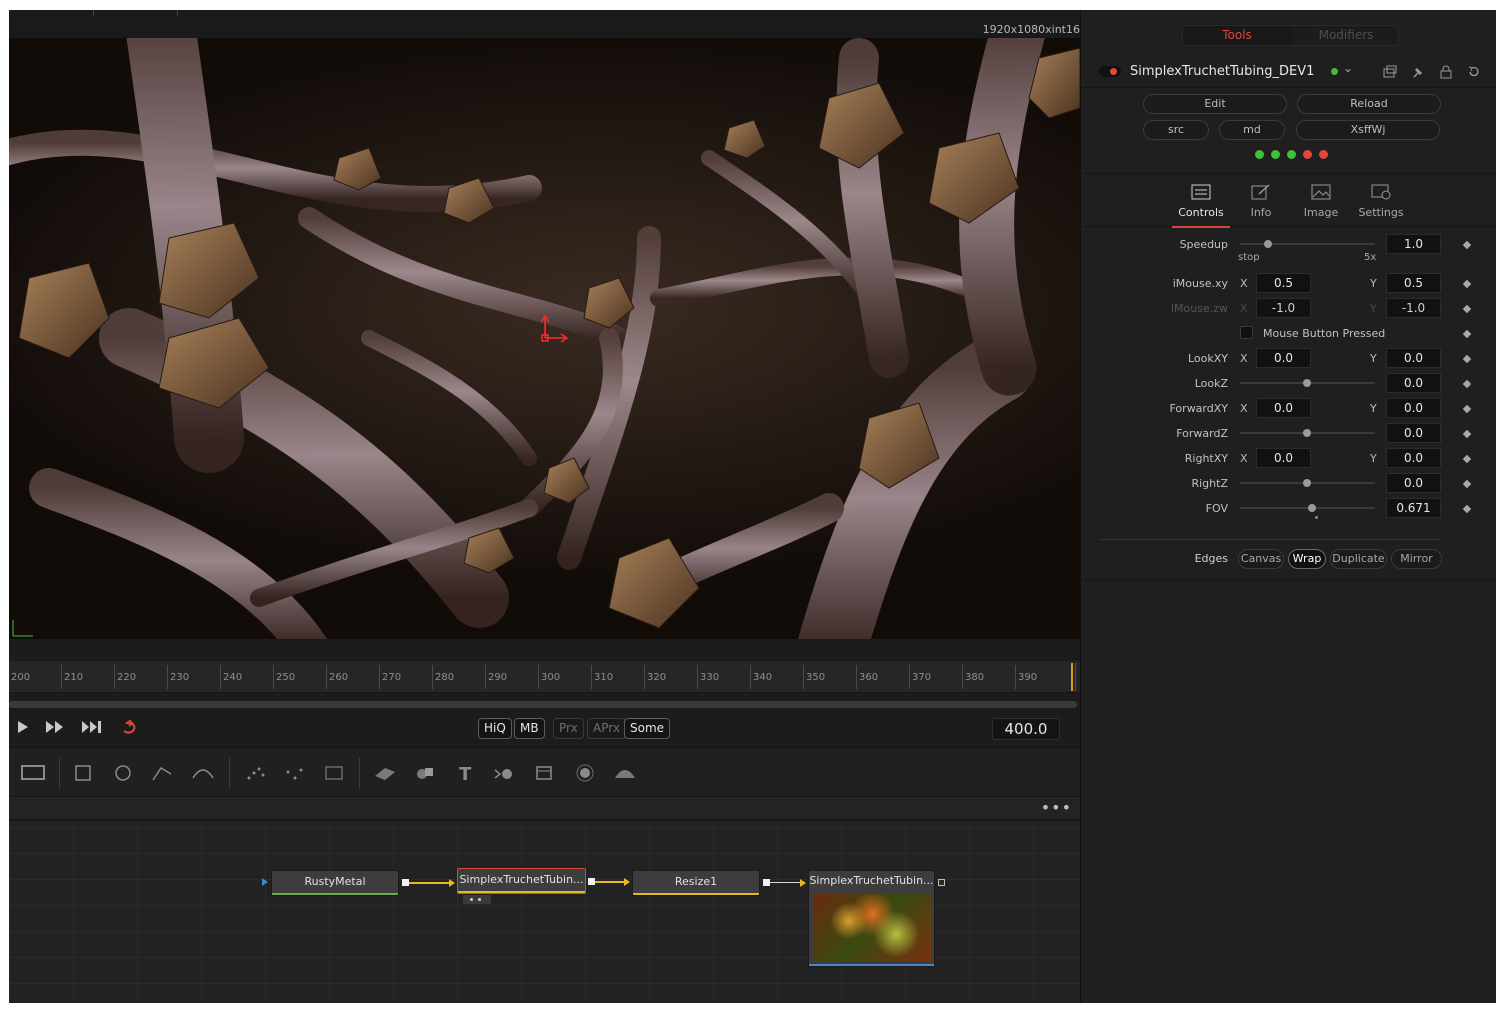 The image size is (1504, 1011). I want to click on selective-update-toggle: Some, so click(647, 728).